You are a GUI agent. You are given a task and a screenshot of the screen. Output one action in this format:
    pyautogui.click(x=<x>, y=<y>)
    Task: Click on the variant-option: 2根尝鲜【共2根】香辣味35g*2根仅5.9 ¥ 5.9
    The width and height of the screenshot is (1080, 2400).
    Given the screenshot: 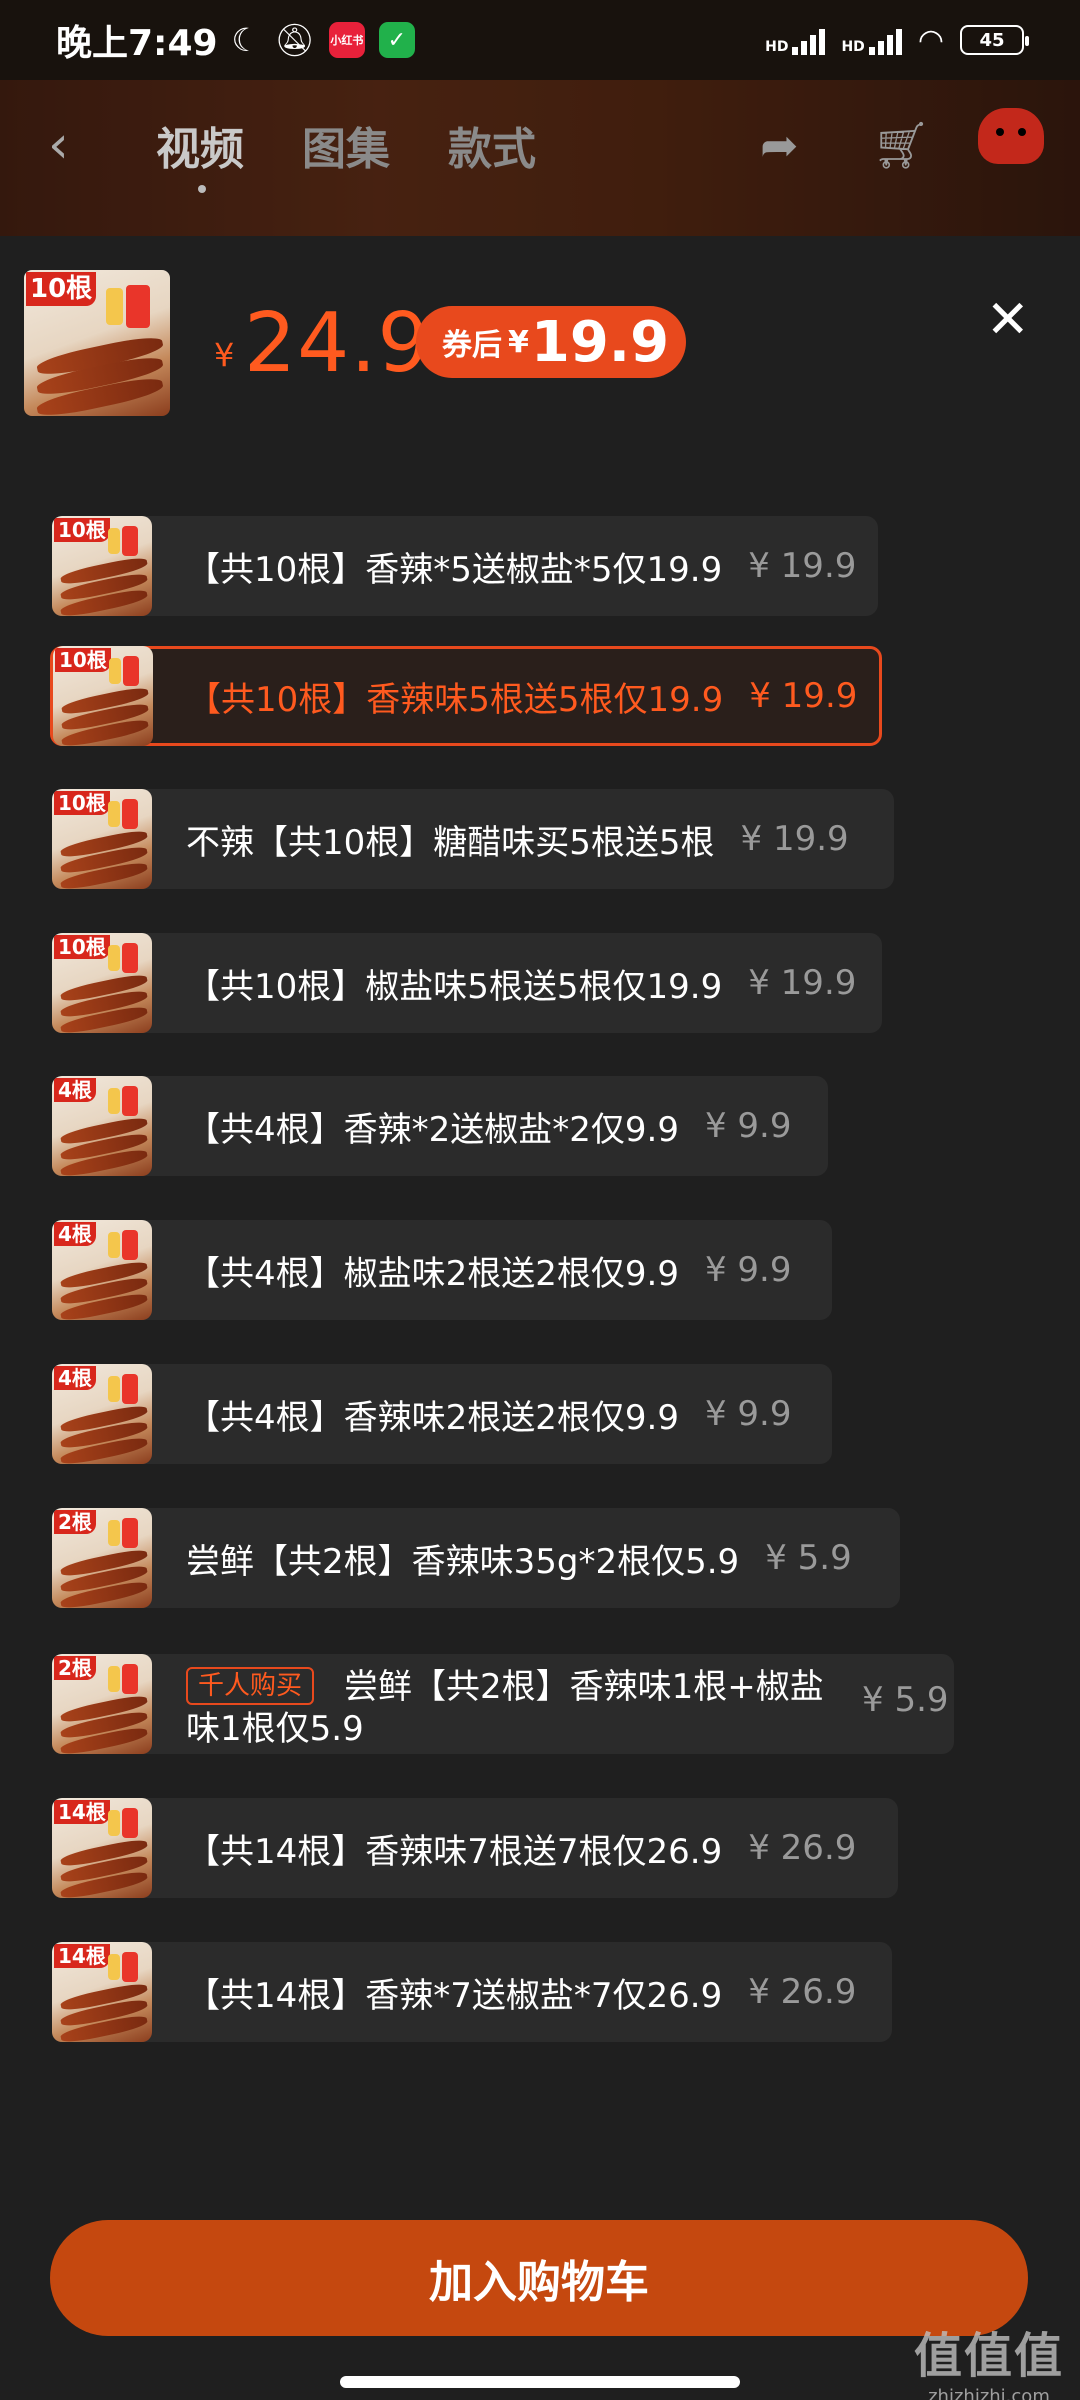 What is the action you would take?
    pyautogui.click(x=476, y=1558)
    